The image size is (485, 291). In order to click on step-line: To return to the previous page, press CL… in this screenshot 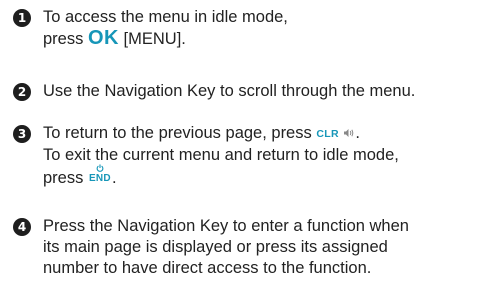, I will do `click(262, 134)`.